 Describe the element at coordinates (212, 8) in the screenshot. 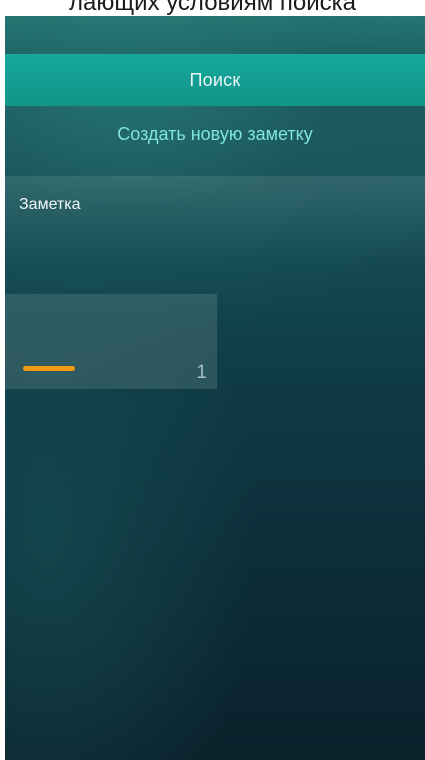

I see `top-caption: лающих условиям поиска` at that location.